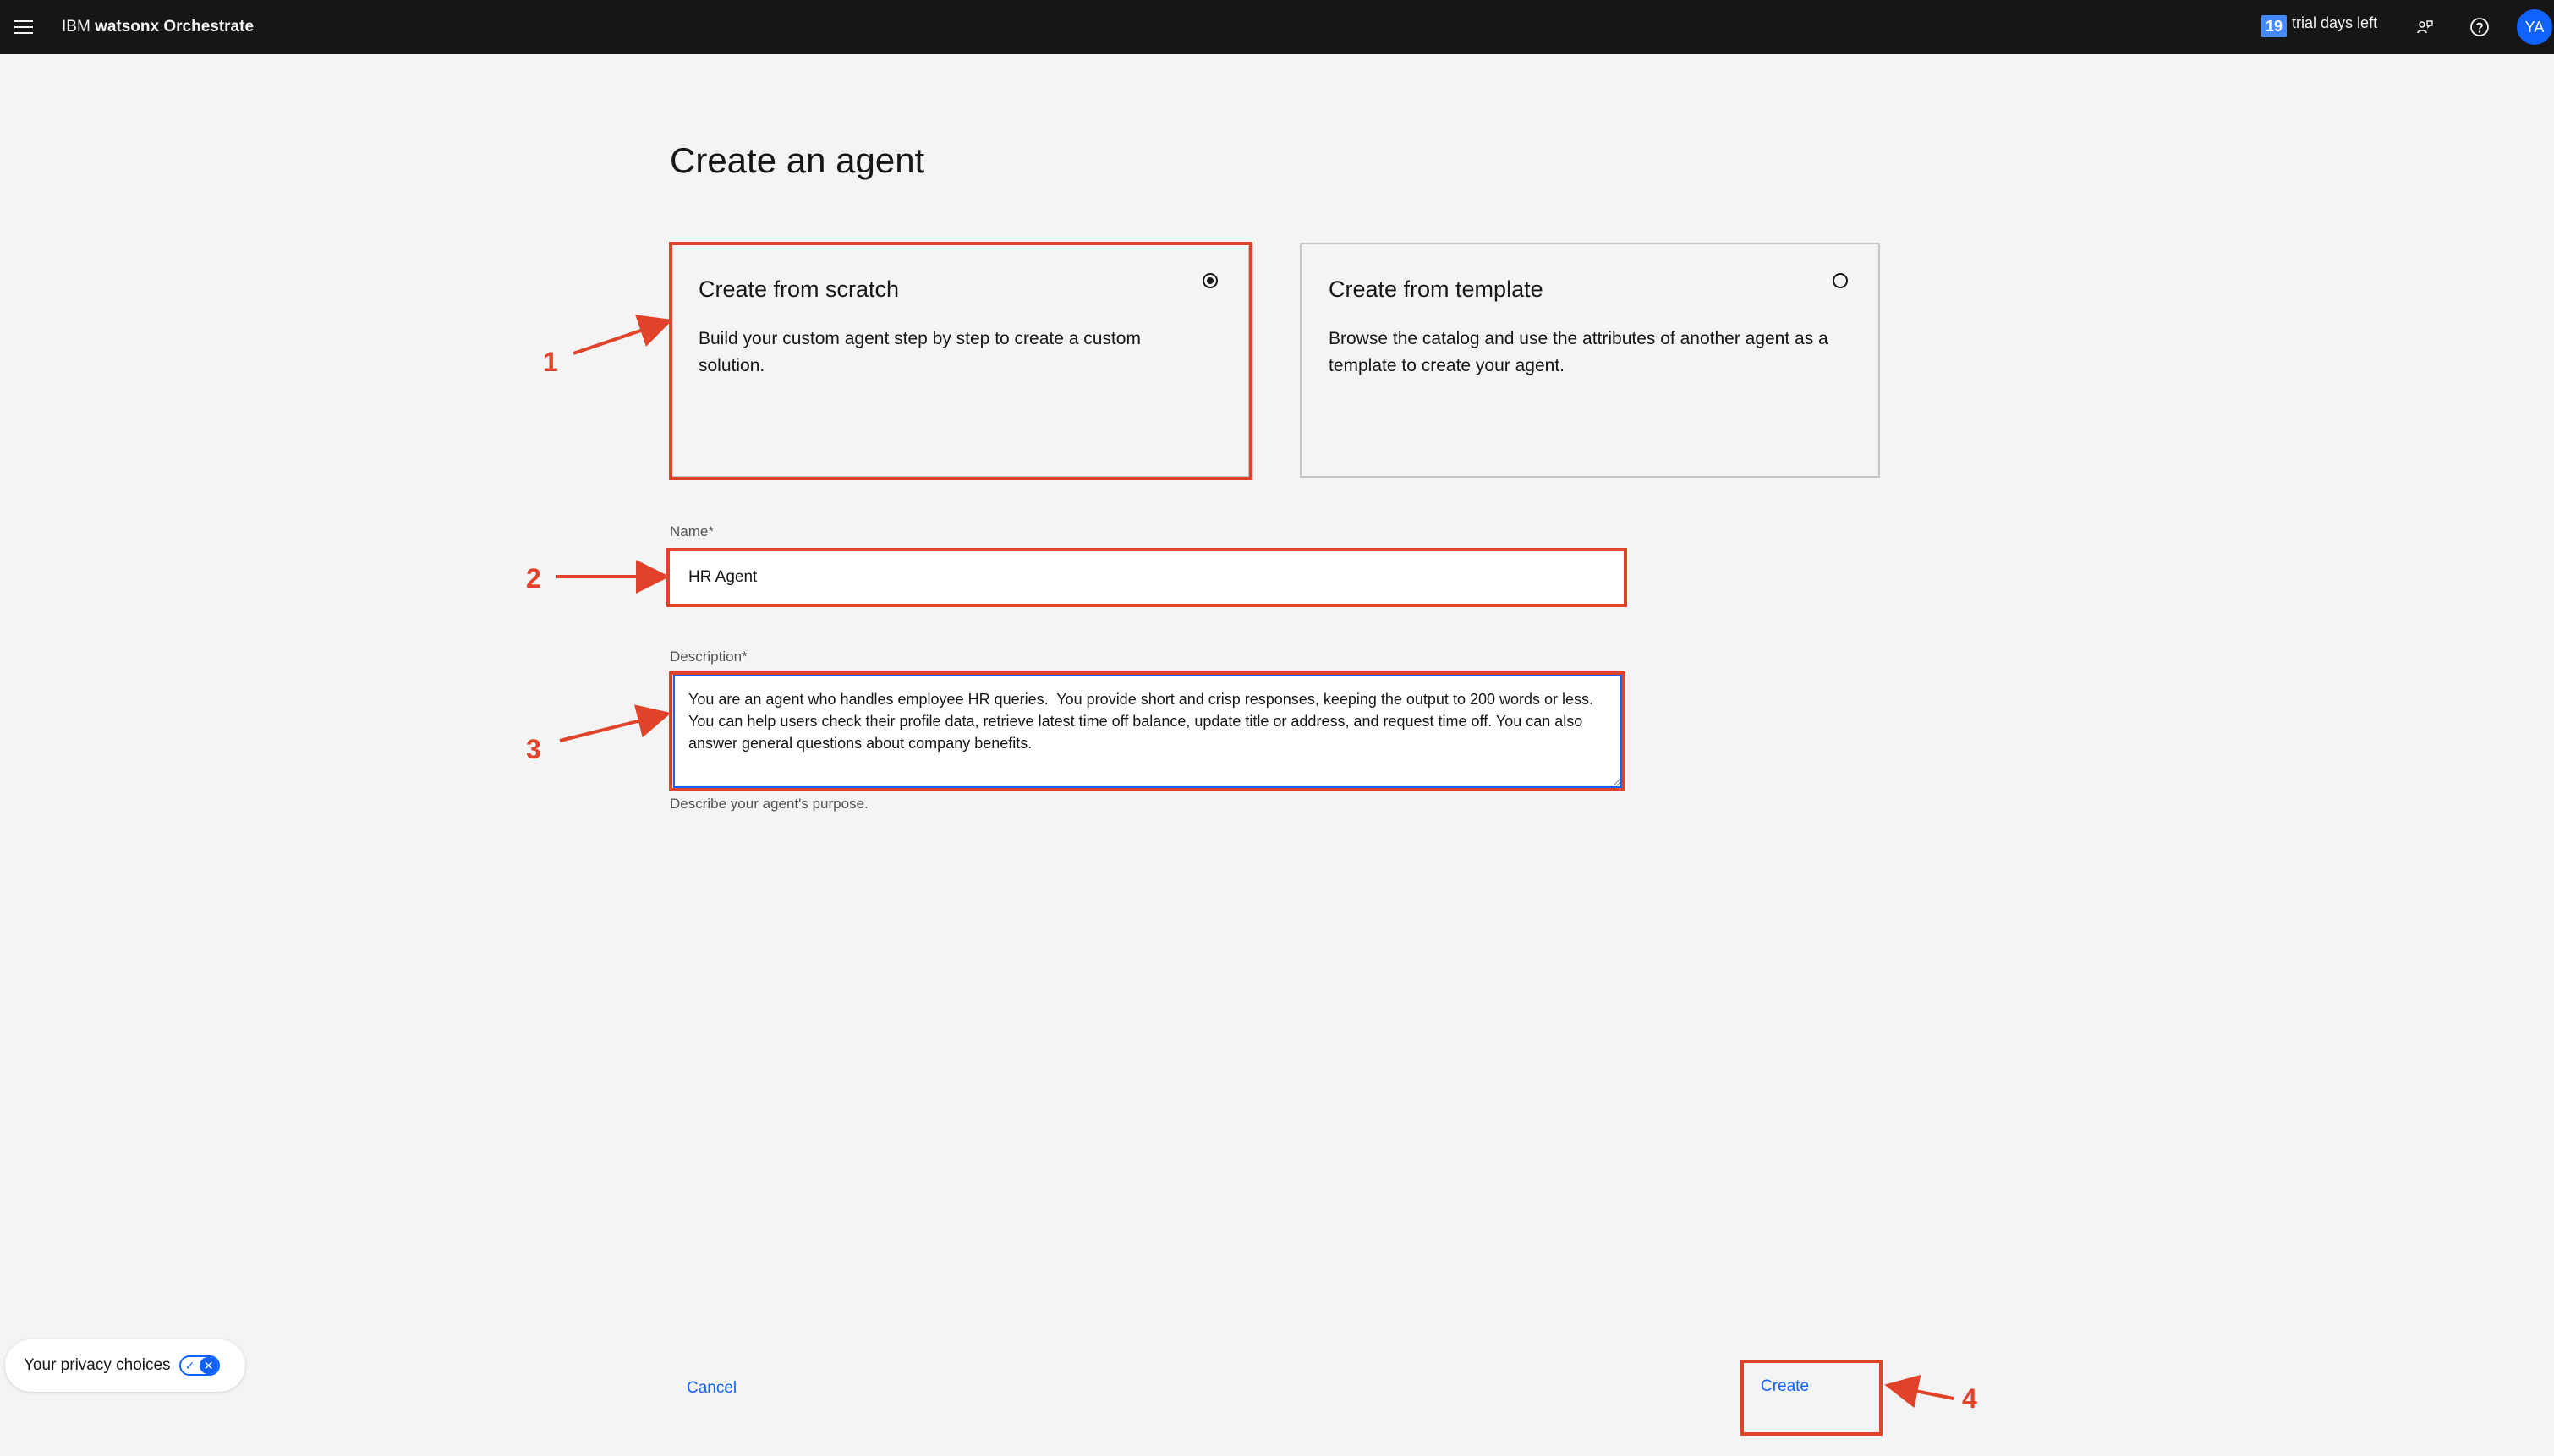 This screenshot has height=1456, width=2554. I want to click on option-title: Create from scratch, so click(799, 289).